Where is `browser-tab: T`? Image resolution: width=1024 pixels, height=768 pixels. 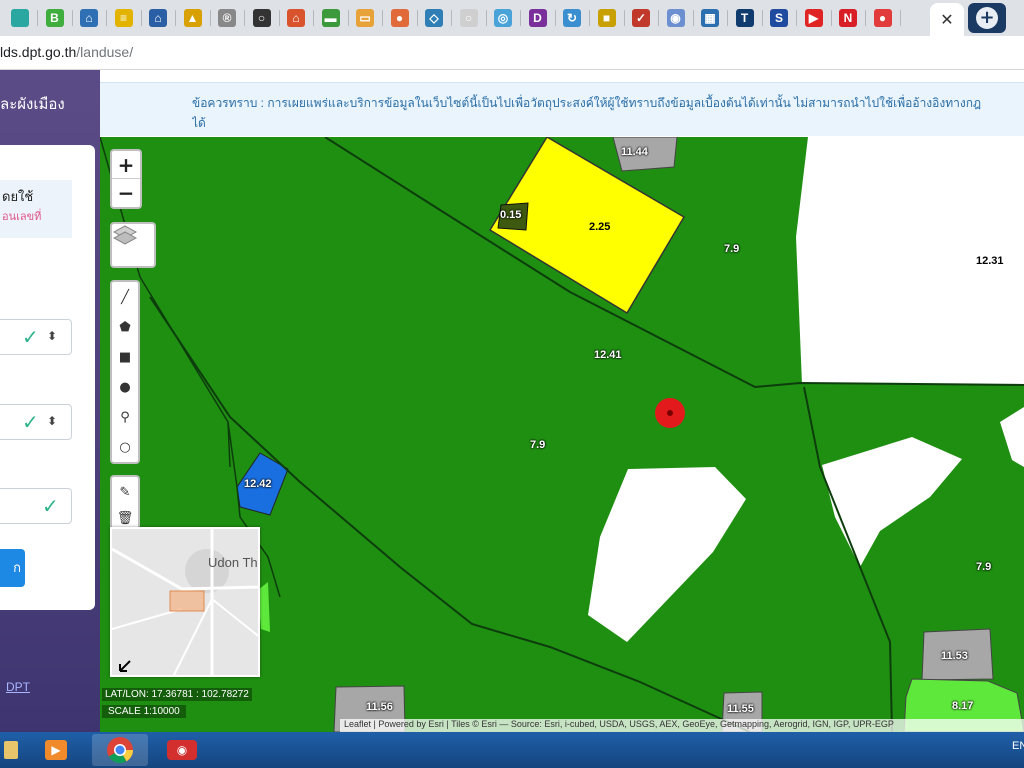
browser-tab: T is located at coordinates (745, 18).